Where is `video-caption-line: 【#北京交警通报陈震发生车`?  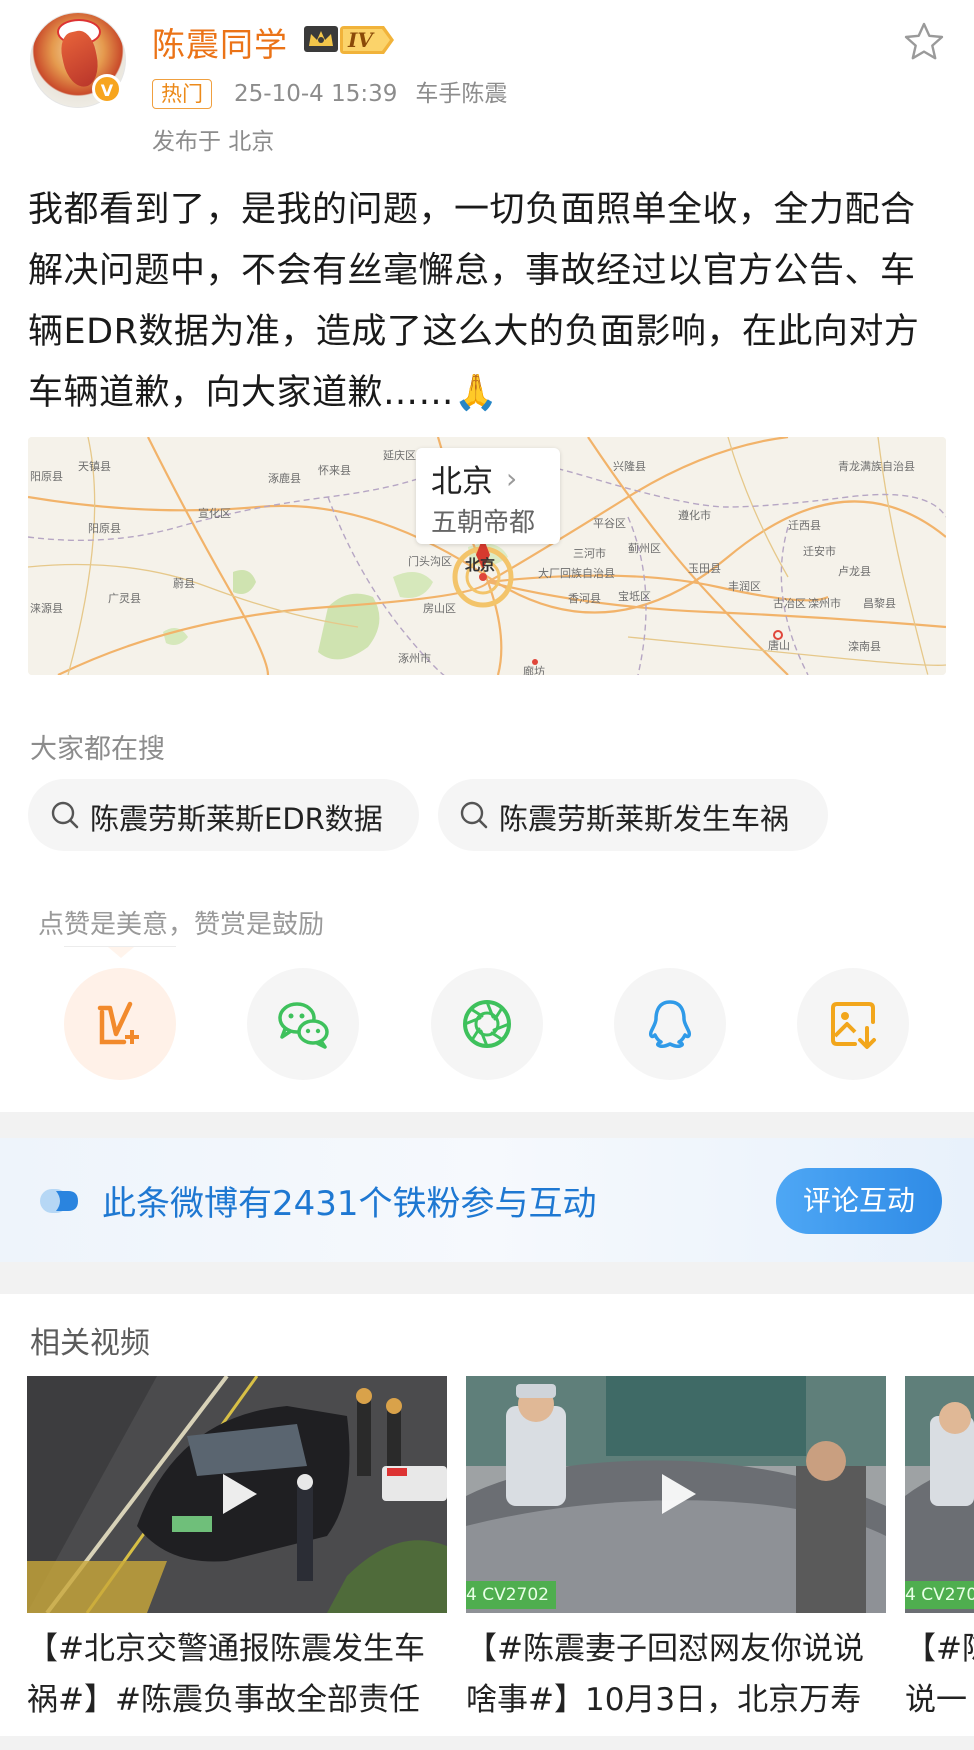
video-caption-line: 【#北京交警通报陈震发生车 is located at coordinates (226, 1649).